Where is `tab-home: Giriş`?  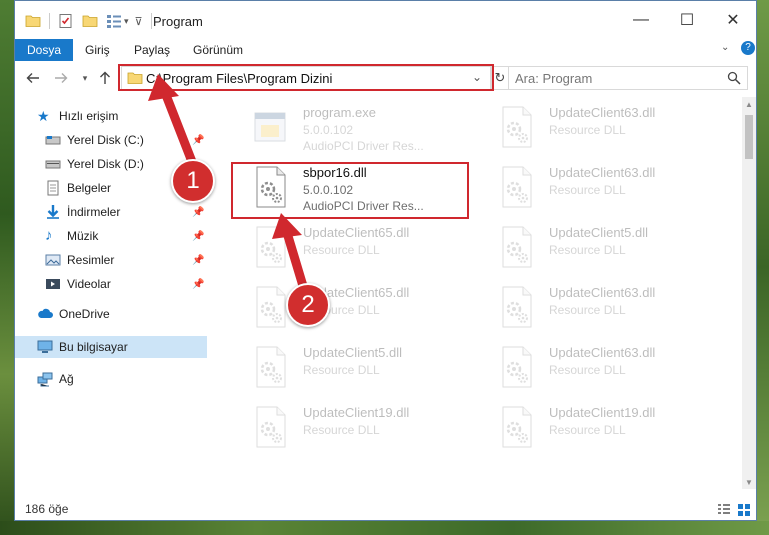
tab-home: Giriş is located at coordinates (97, 50).